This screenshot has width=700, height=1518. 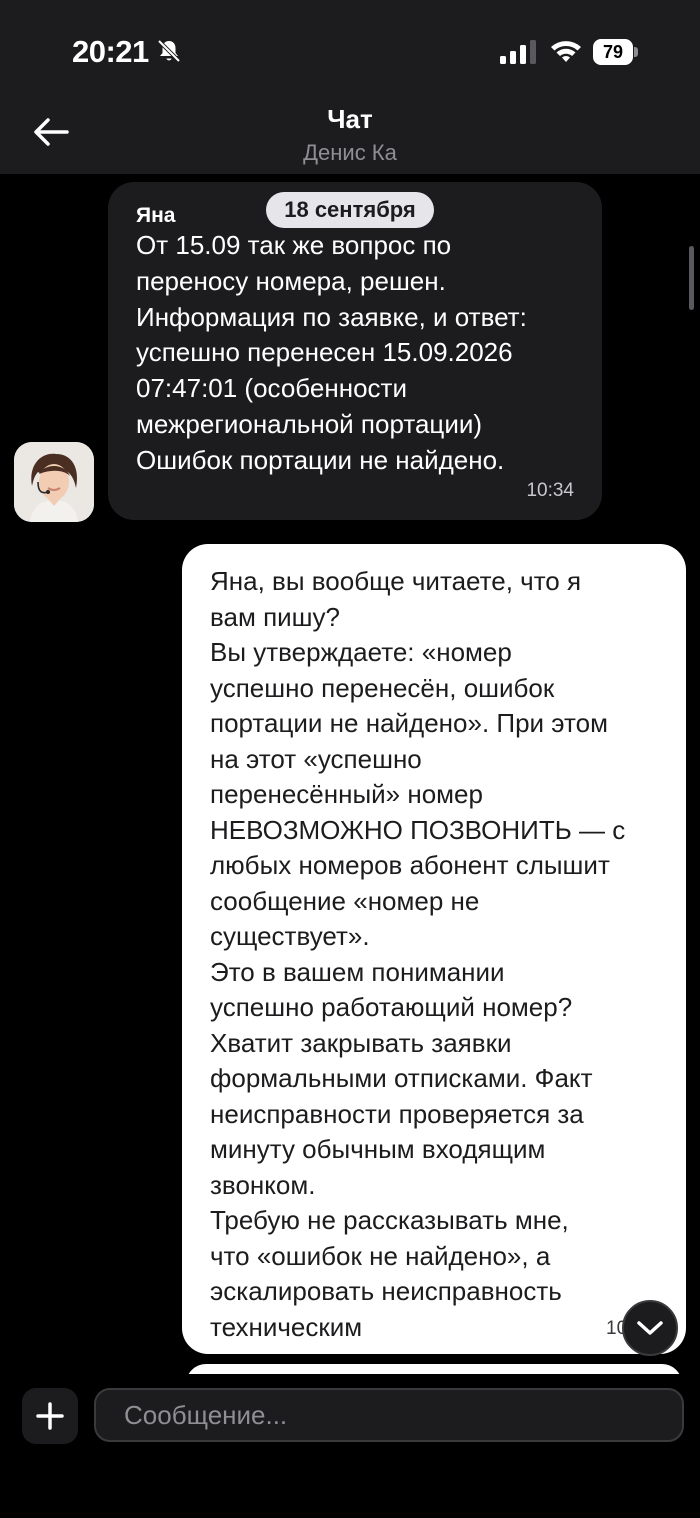 I want to click on nav-bar: Чат Денис Ка, so click(x=350, y=133).